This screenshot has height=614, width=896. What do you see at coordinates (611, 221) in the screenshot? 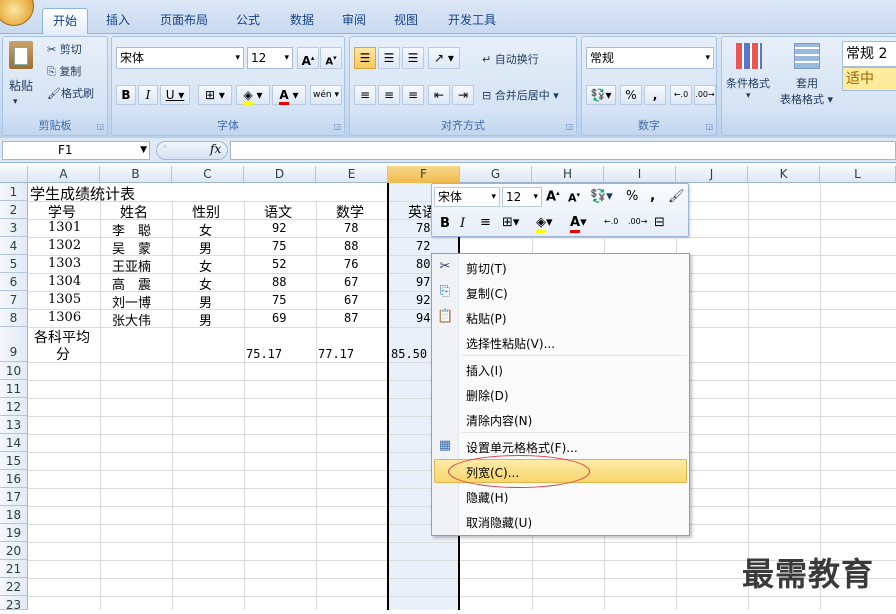
I see `mini-increase-decimal-button: ←.0` at bounding box center [611, 221].